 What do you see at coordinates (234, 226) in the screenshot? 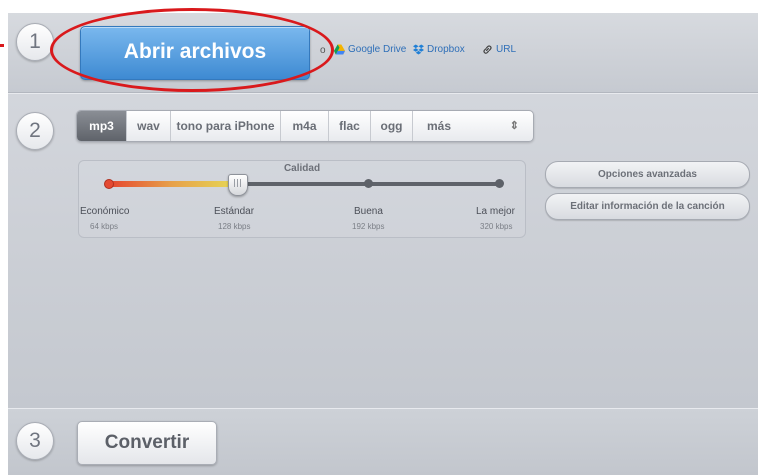
I see `quality-rate-standard: 128 kbps` at bounding box center [234, 226].